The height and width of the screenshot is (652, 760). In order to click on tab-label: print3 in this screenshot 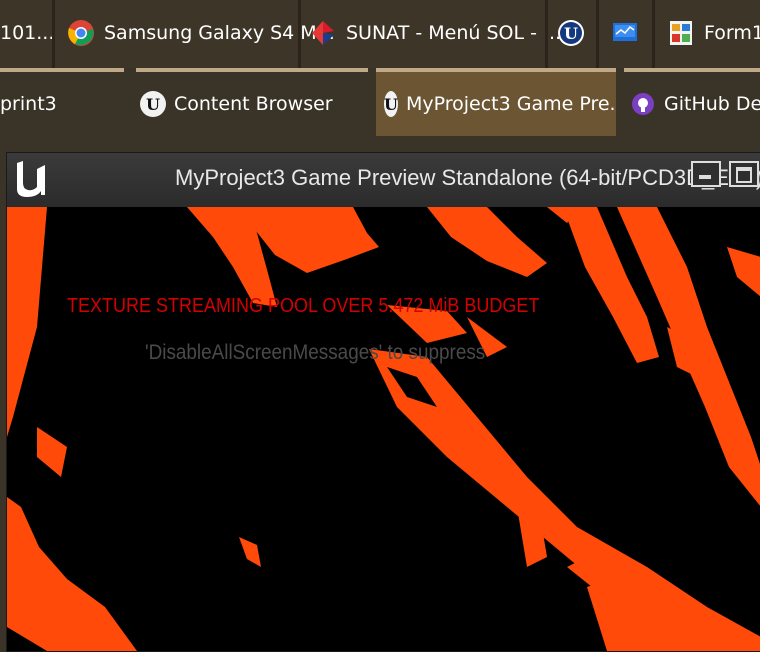, I will do `click(28, 104)`.